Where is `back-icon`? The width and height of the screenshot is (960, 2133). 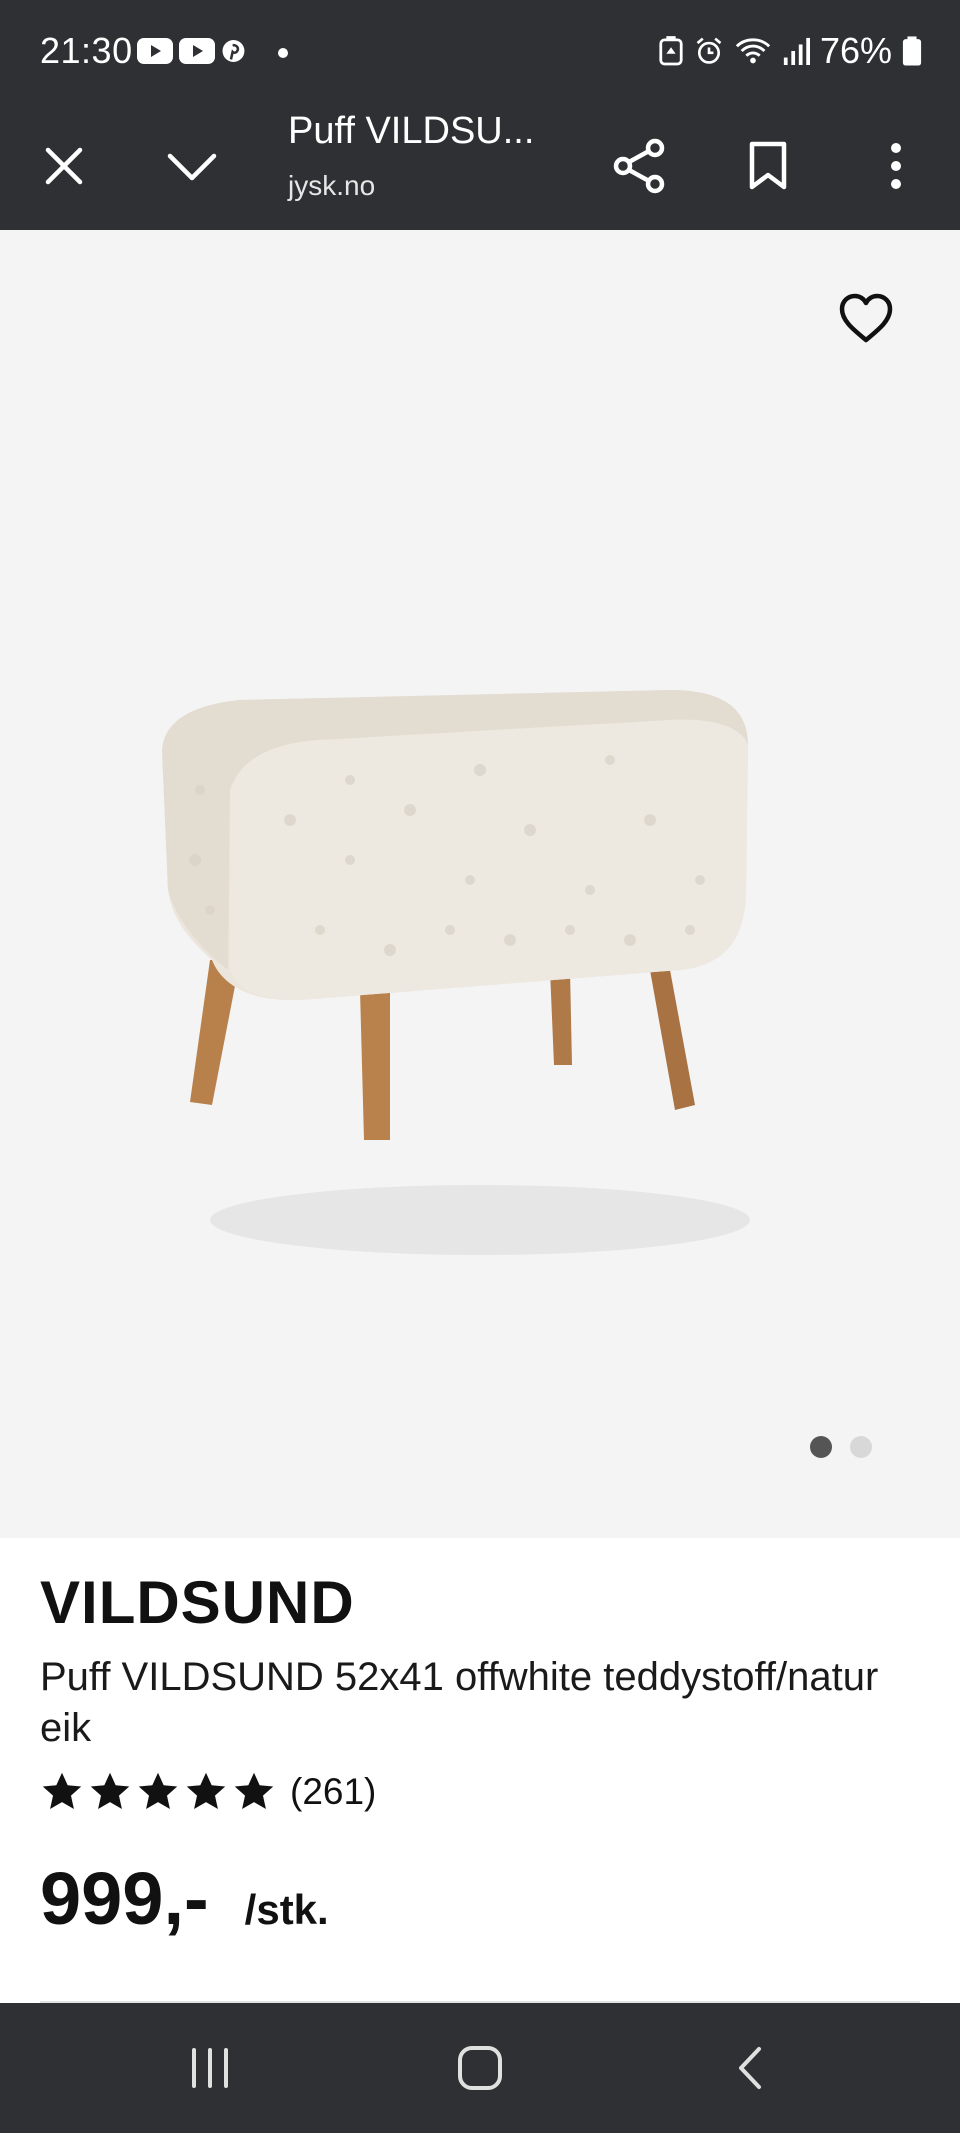 back-icon is located at coordinates (750, 2068).